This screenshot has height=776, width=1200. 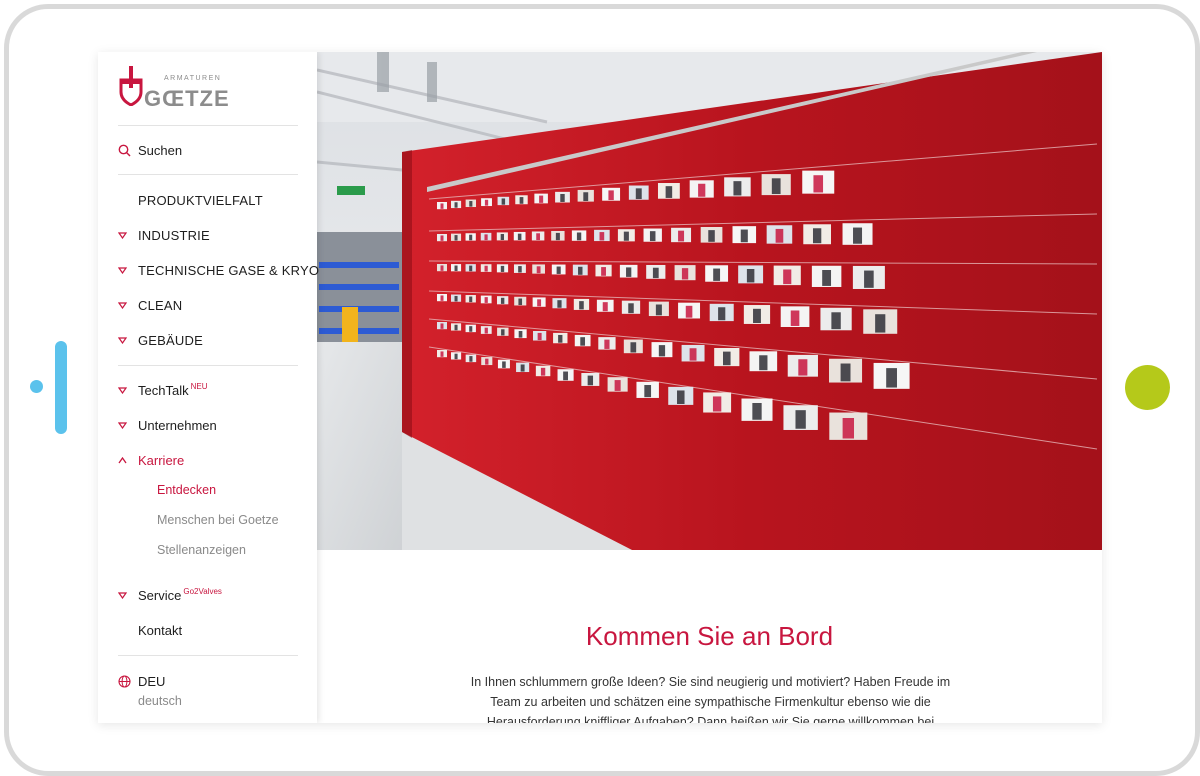 What do you see at coordinates (128, 150) in the screenshot?
I see `search-icon` at bounding box center [128, 150].